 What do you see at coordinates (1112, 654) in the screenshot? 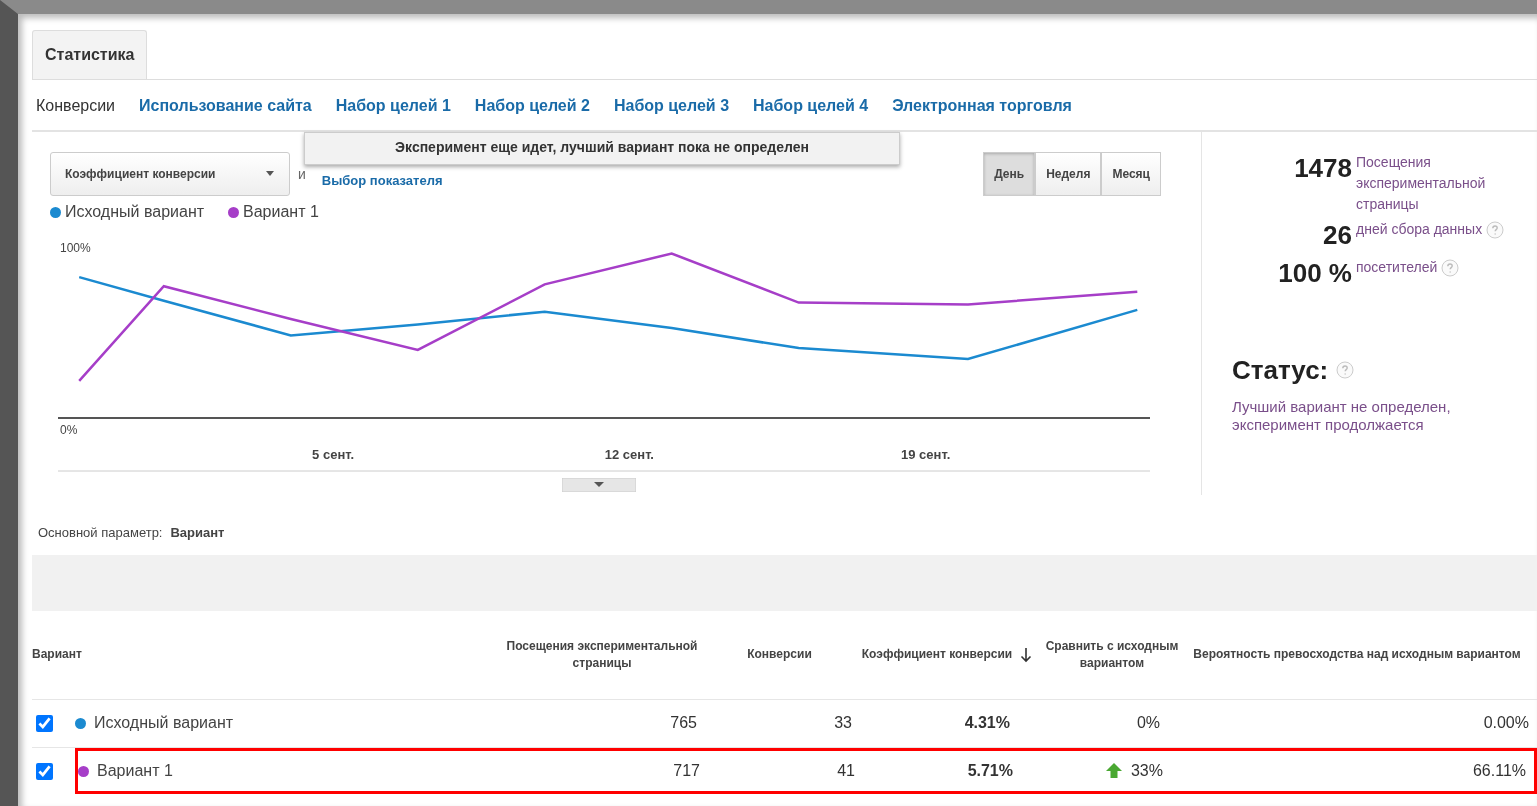
I see `column-header: Сравнить с исходным вариантом` at bounding box center [1112, 654].